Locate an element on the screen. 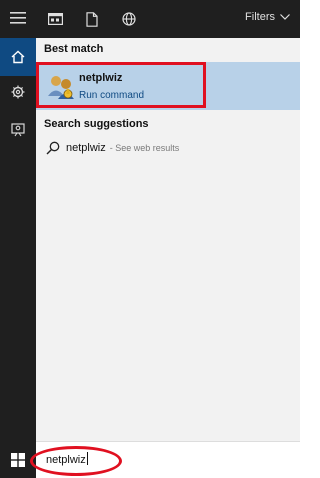 The image size is (320, 478). search-box: netplwiz is located at coordinates (165, 459).